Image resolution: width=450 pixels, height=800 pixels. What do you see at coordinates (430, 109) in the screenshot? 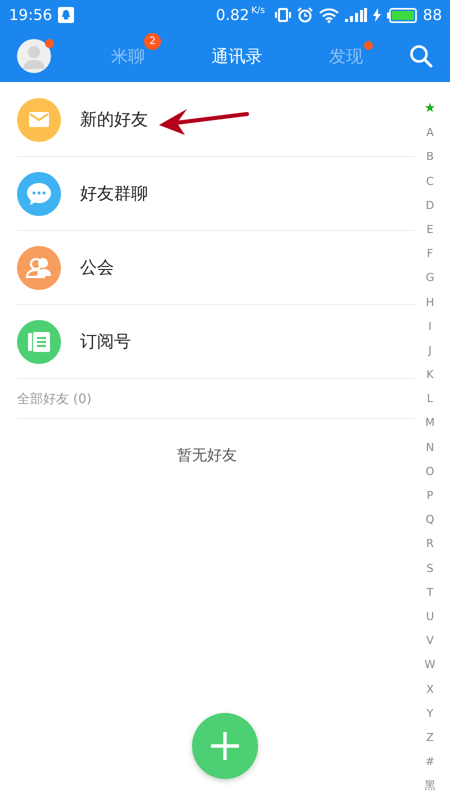
I see `star-index: ★` at bounding box center [430, 109].